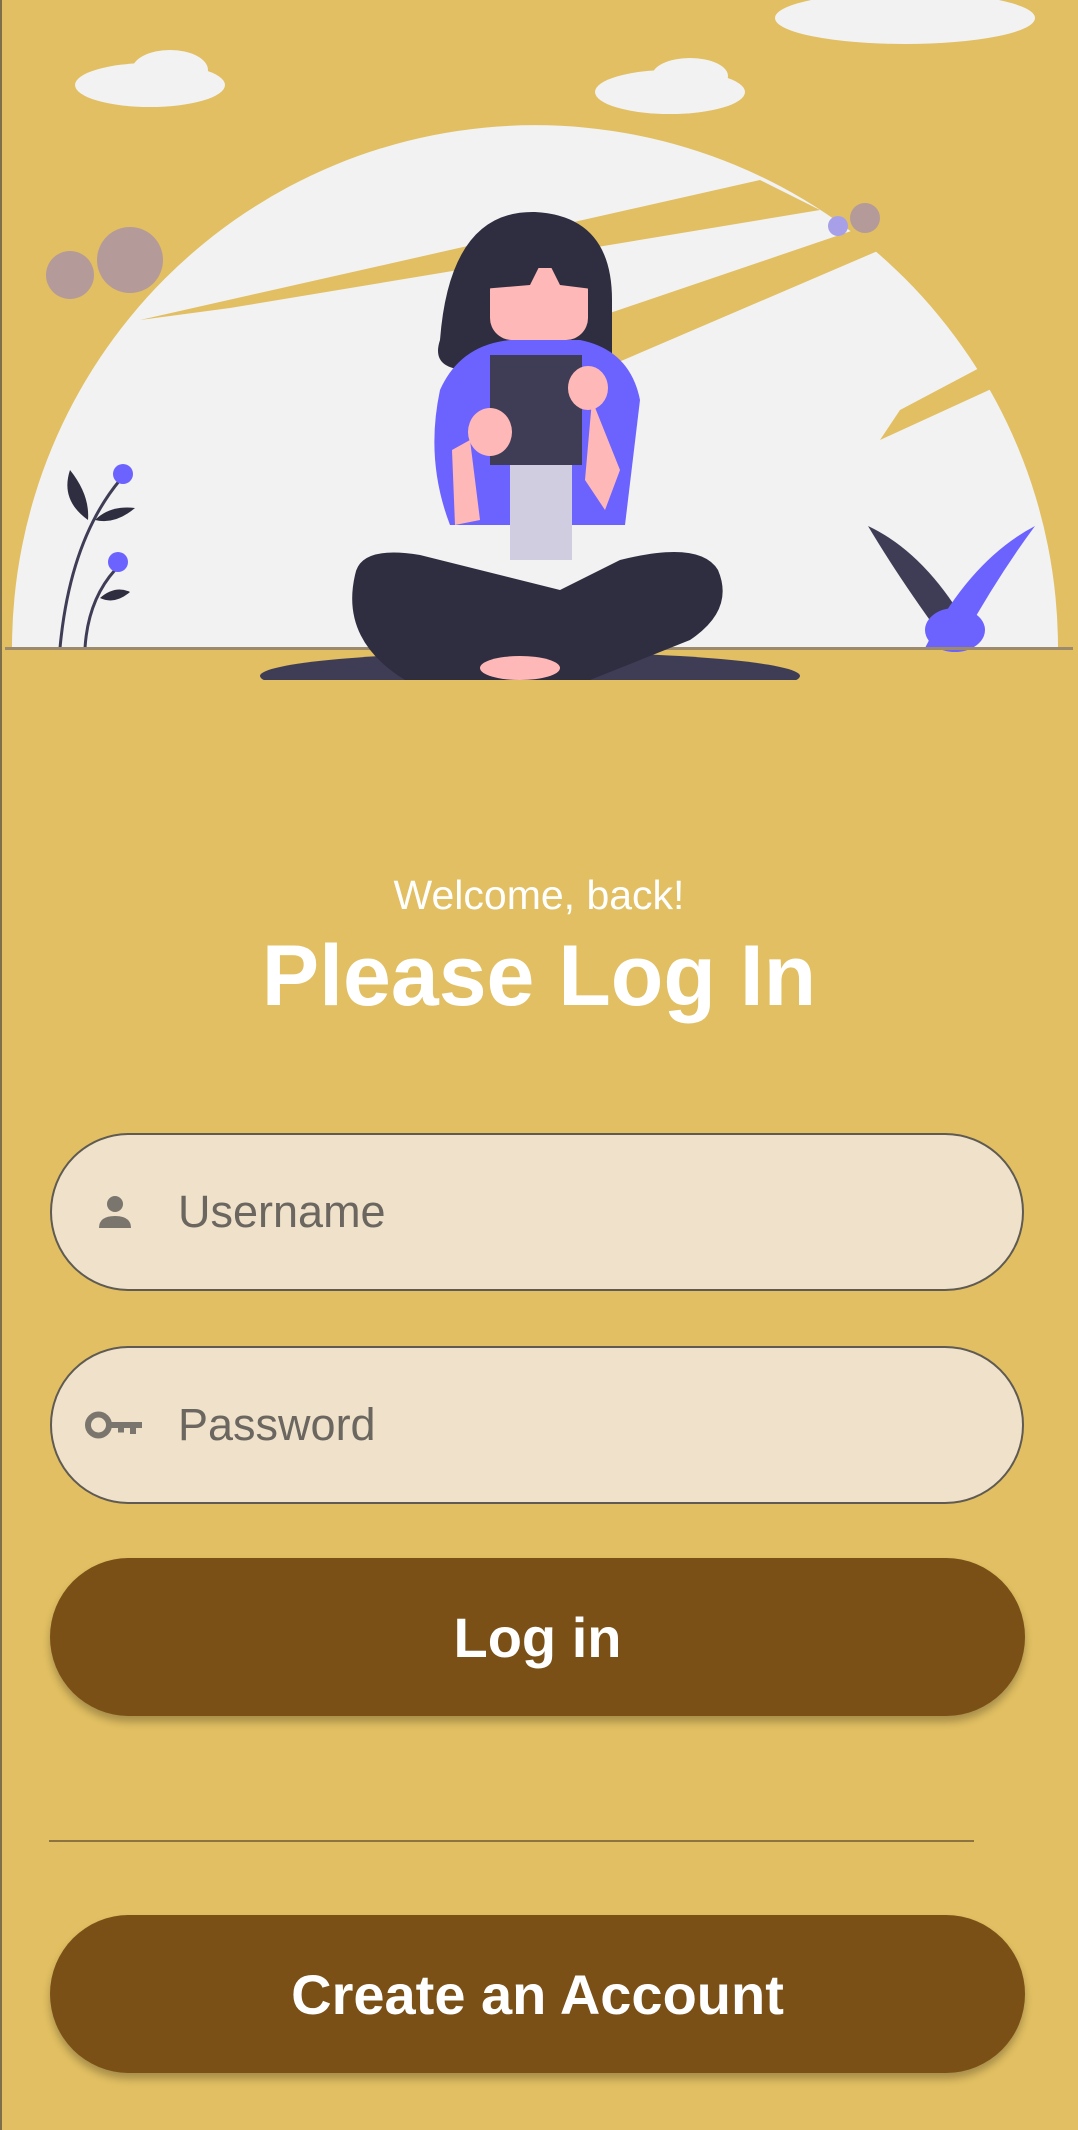 This screenshot has width=1078, height=2130. What do you see at coordinates (580, 1425) in the screenshot?
I see `password-input` at bounding box center [580, 1425].